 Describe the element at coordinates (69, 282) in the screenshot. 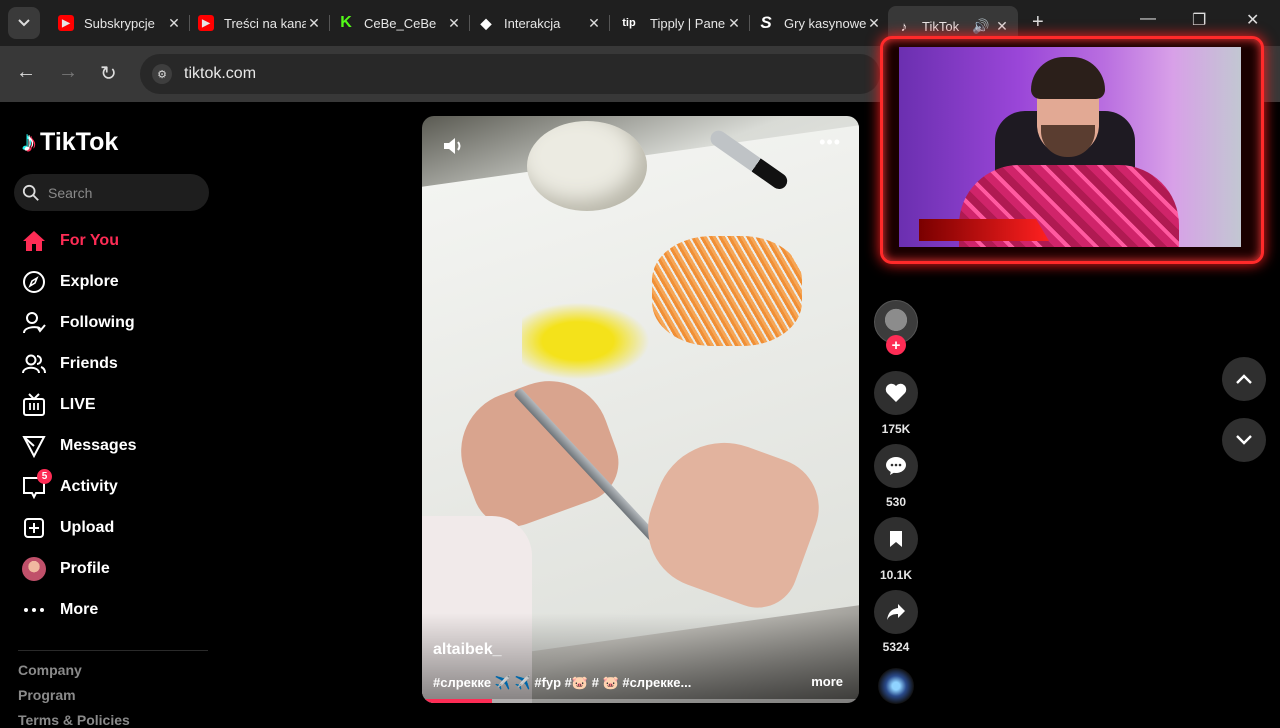

I see `sidebar-item-explore: Explore` at that location.